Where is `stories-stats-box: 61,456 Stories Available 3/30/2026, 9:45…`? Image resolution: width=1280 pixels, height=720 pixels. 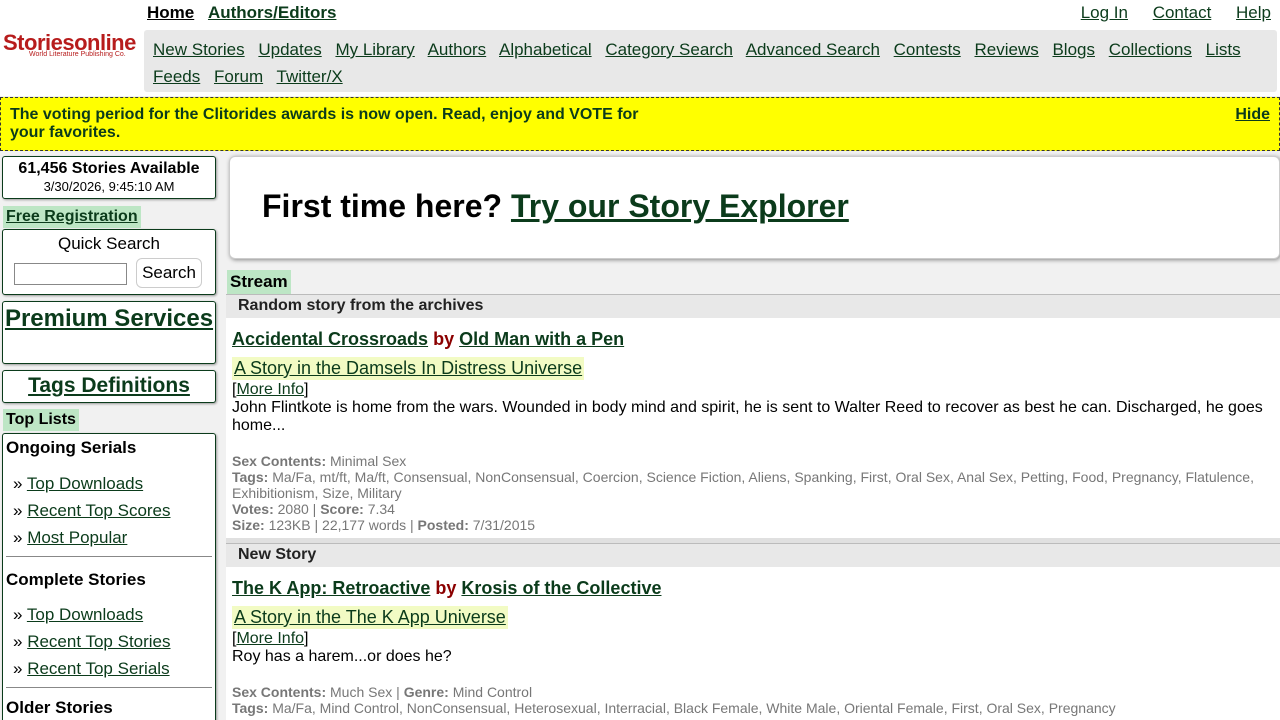
stories-stats-box: 61,456 Stories Available 3/30/2026, 9:45… is located at coordinates (109, 177).